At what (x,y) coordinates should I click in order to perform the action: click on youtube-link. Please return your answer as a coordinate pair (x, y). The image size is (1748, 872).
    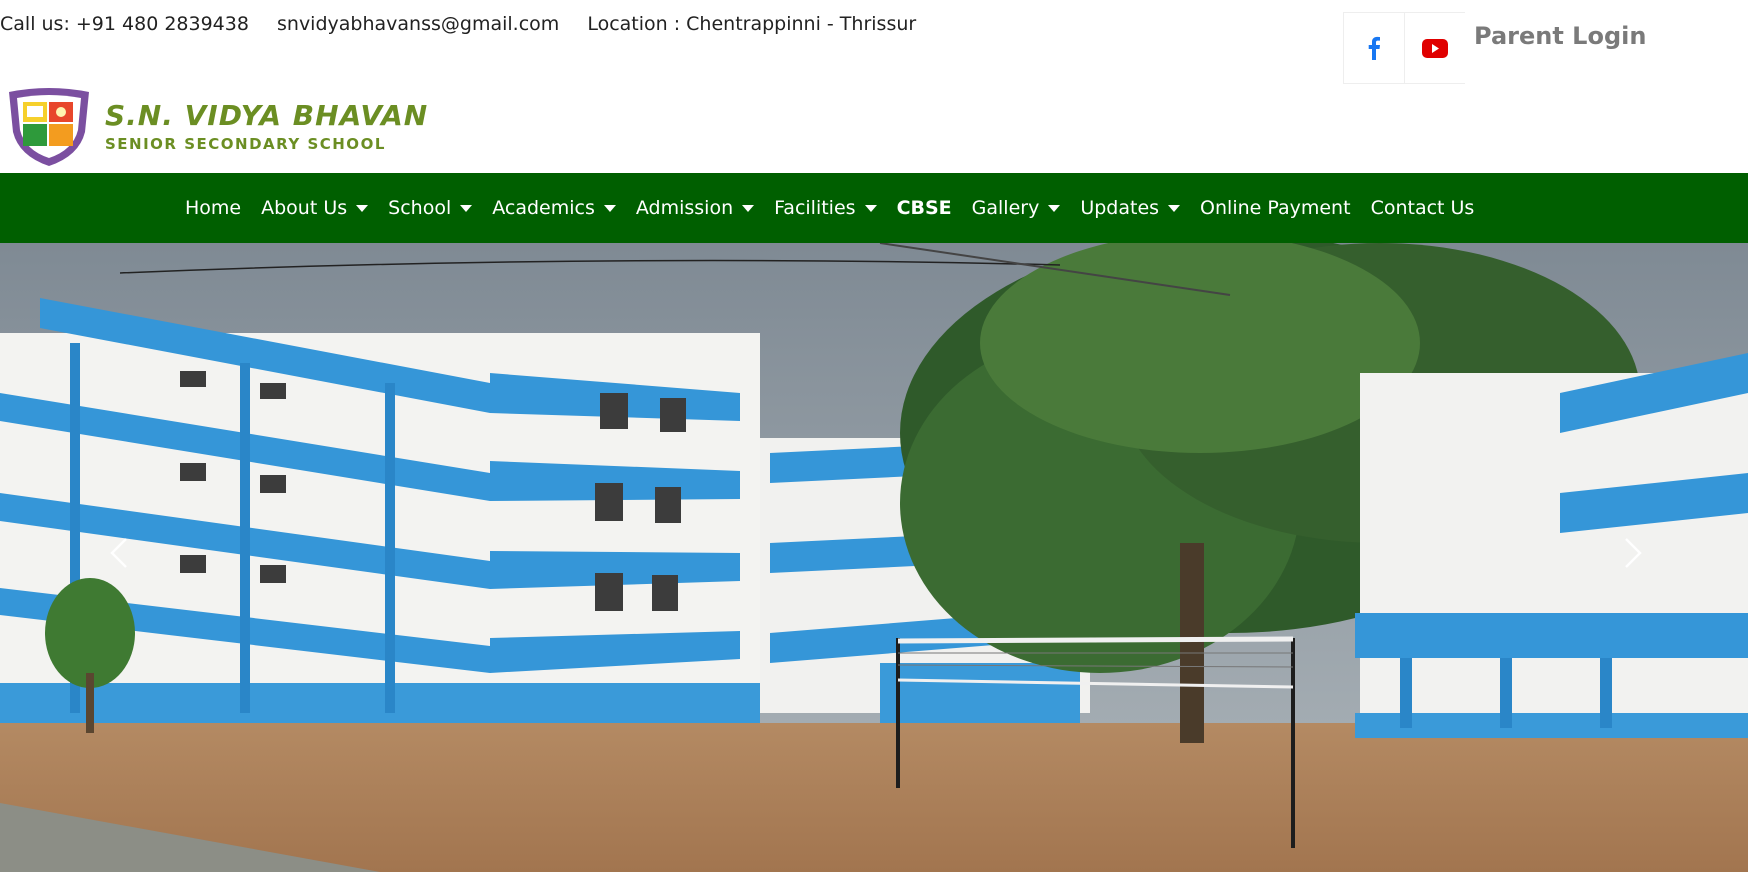
    Looking at the image, I should click on (1434, 48).